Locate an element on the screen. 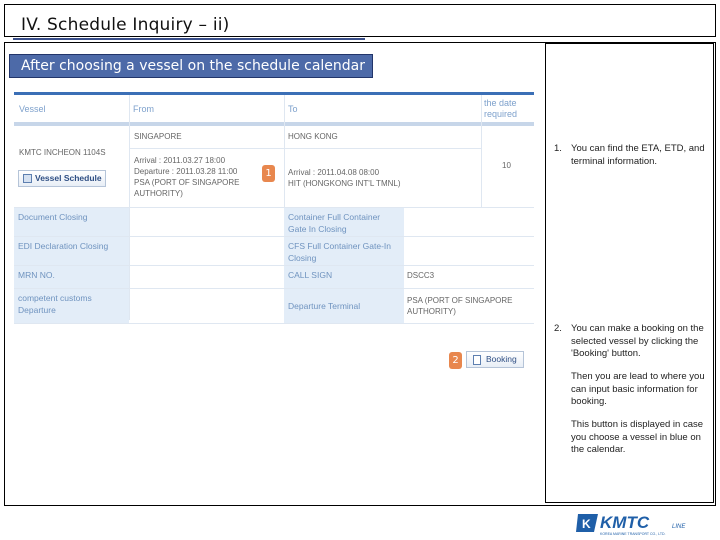 This screenshot has height=540, width=720. callout-marker-2: 2 is located at coordinates (455, 360).